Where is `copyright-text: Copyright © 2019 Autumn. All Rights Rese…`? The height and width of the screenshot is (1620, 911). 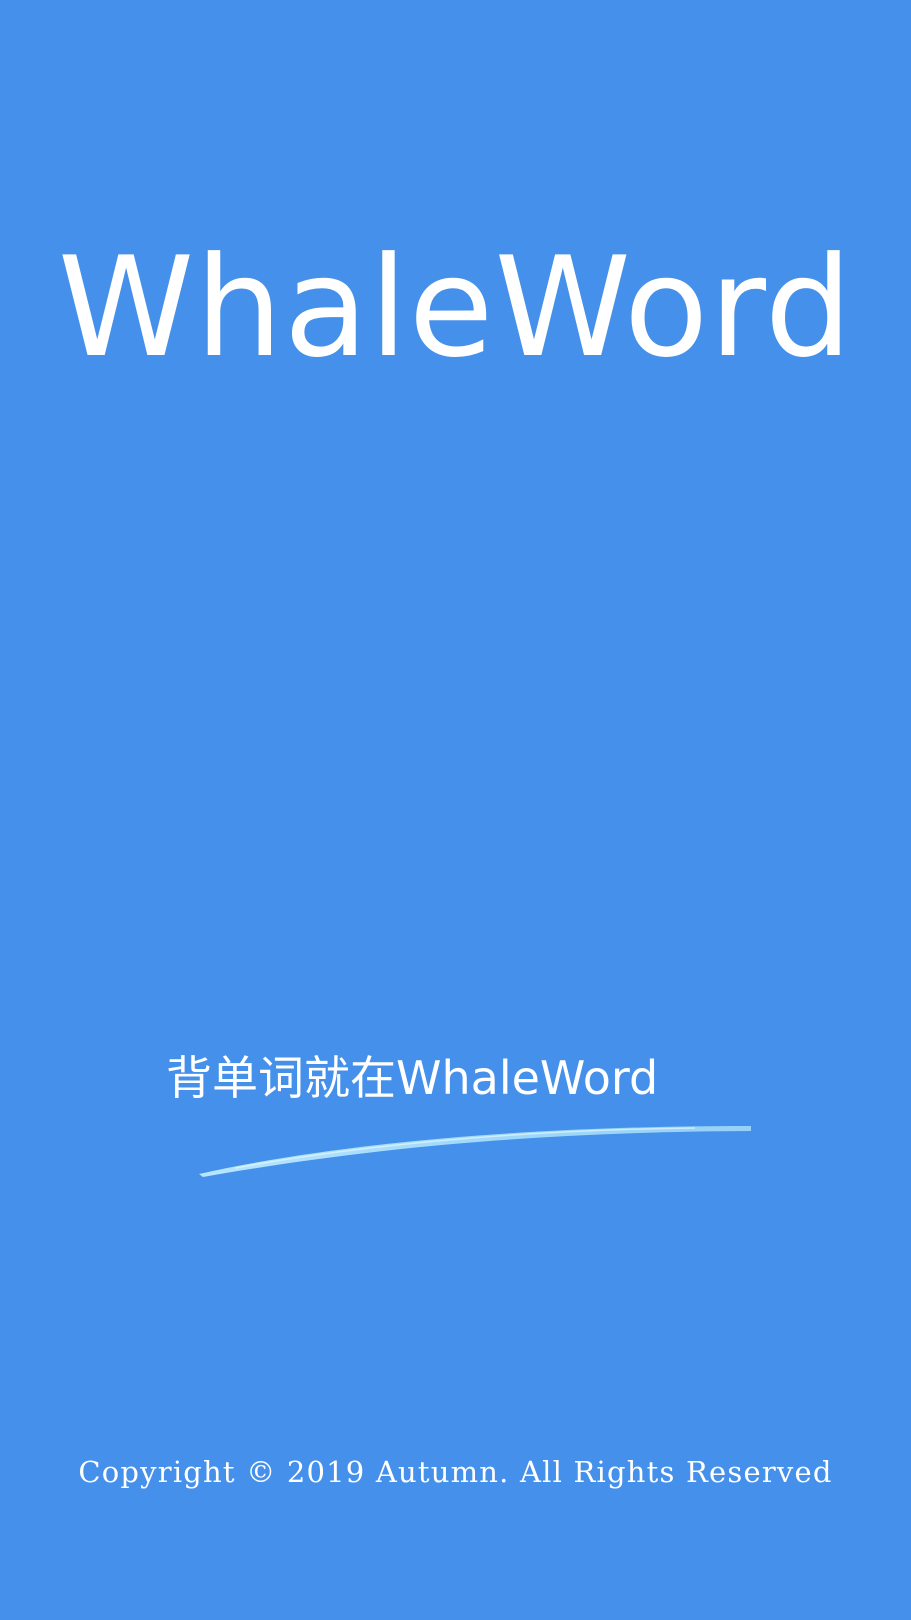 copyright-text: Copyright © 2019 Autumn. All Rights Rese… is located at coordinates (455, 1472).